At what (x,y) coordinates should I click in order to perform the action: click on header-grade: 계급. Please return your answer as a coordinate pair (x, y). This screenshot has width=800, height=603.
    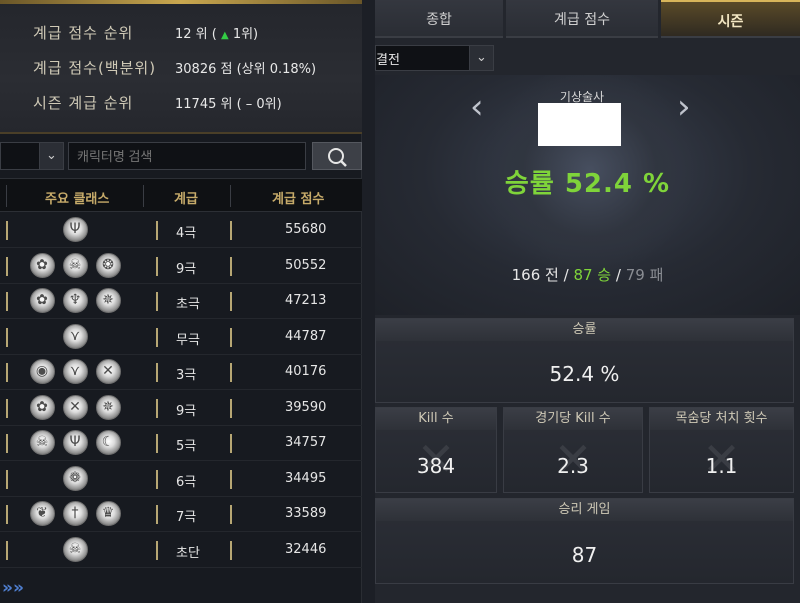
    Looking at the image, I should click on (186, 199).